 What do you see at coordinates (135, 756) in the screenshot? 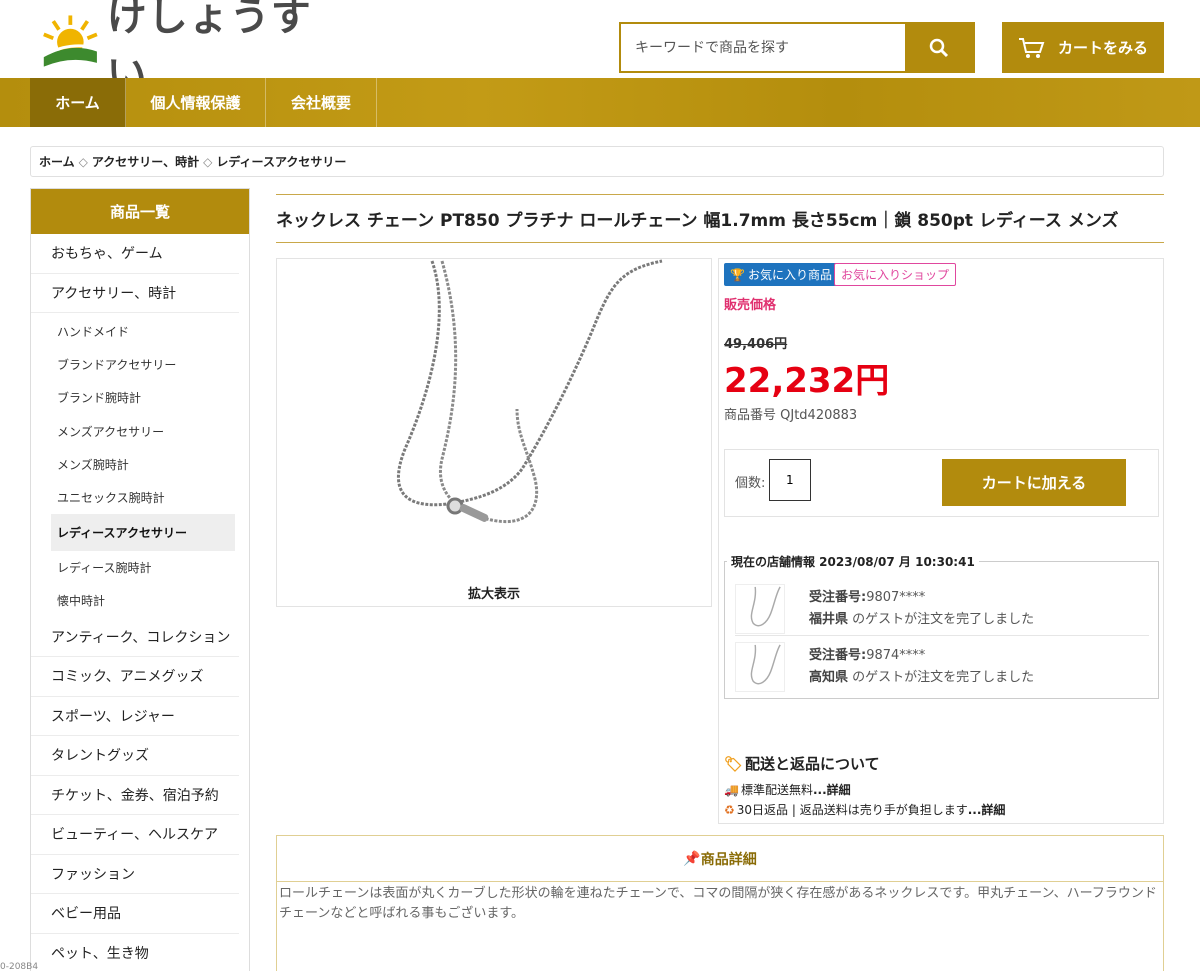
I see `sidebar-item: タレントグッズ` at bounding box center [135, 756].